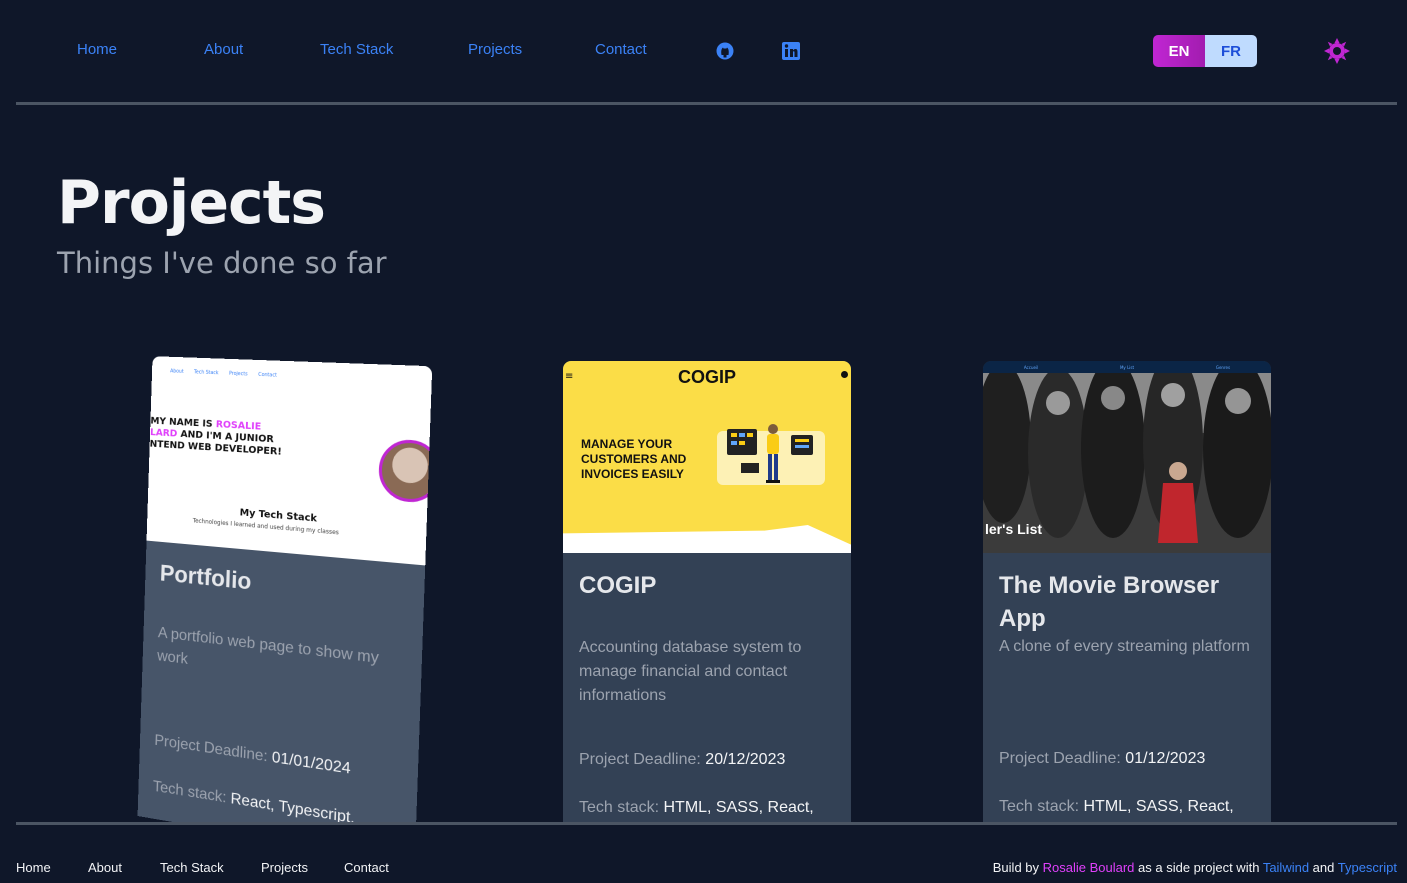 The width and height of the screenshot is (1407, 883). I want to click on card-title: The Movie Browser App, so click(1109, 602).